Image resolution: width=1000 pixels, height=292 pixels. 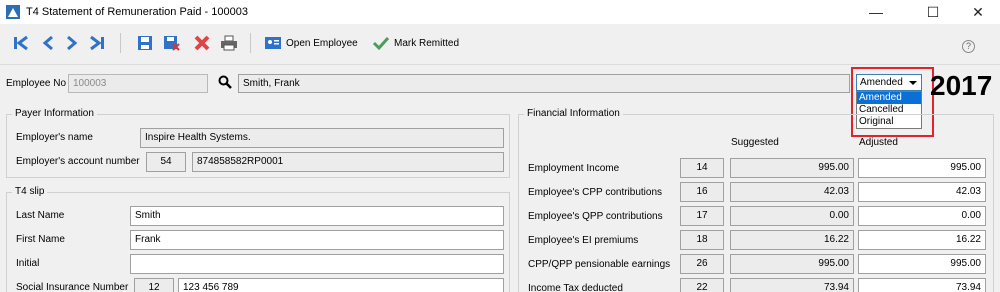 I want to click on save-close-button, so click(x=172, y=43).